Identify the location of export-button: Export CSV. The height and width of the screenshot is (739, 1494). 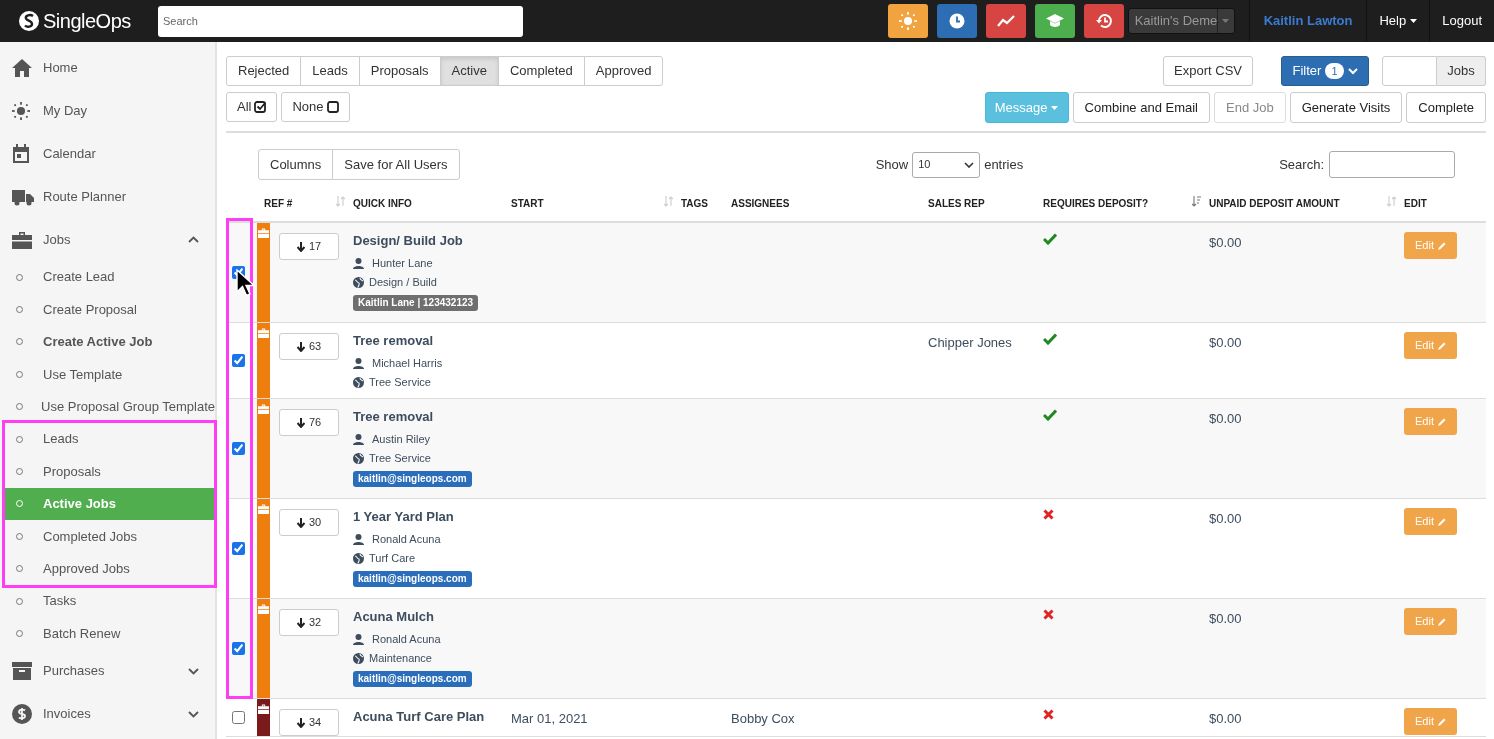
(1208, 71).